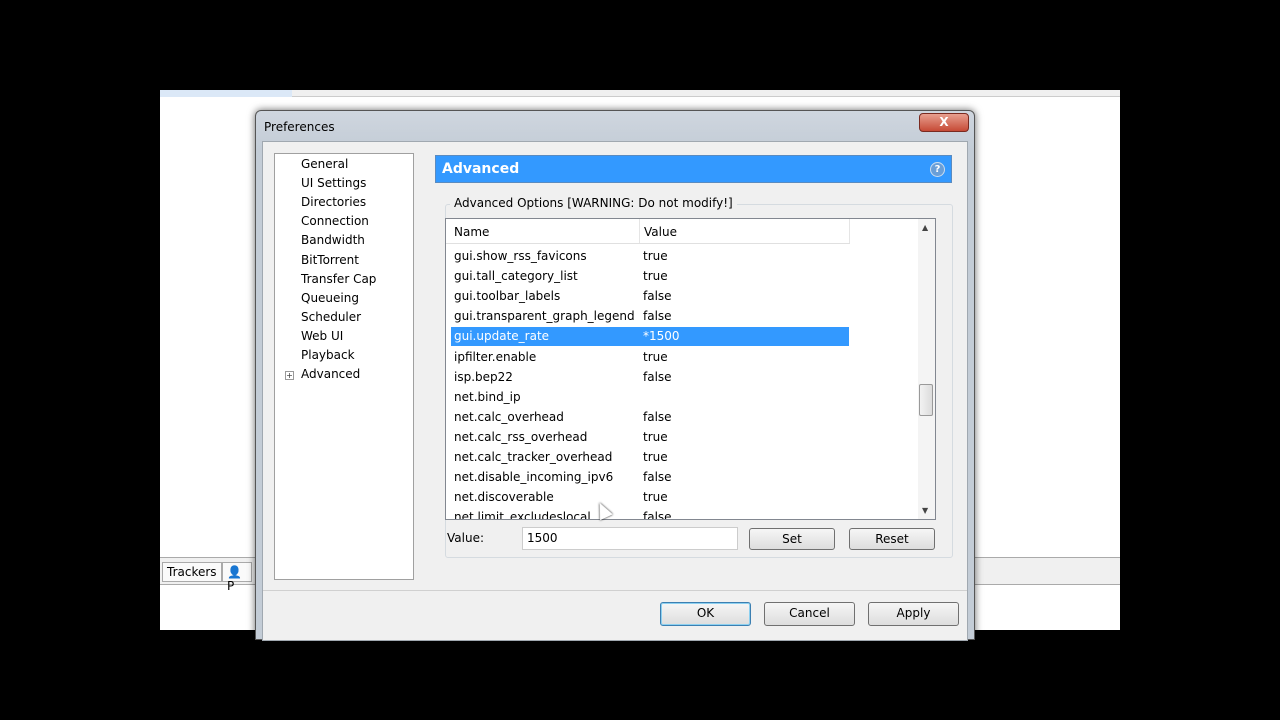  Describe the element at coordinates (660, 232) in the screenshot. I see `column-value: Value` at that location.